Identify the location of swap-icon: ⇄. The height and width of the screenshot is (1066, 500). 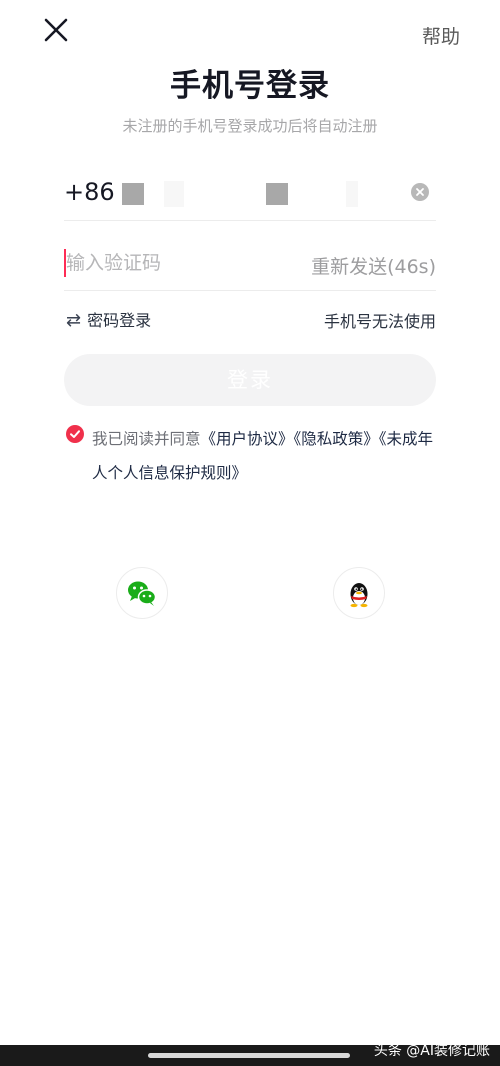
(74, 320).